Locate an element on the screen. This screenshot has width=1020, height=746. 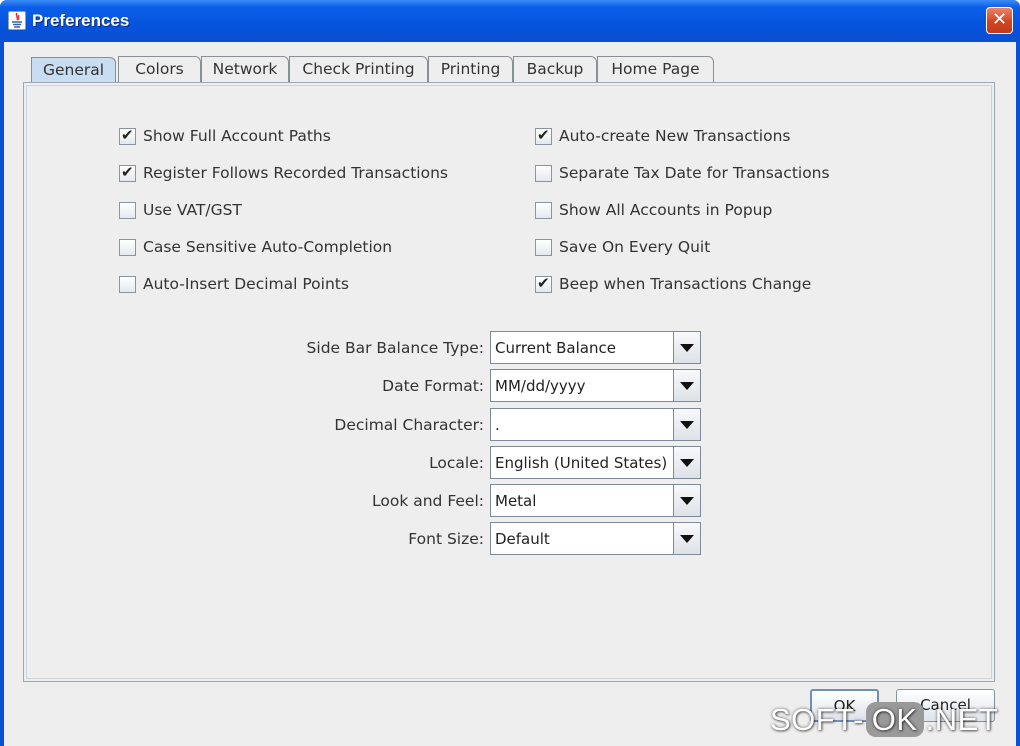
register-follows-recorded-option: ✔ Register Follows Recorded Transactions is located at coordinates (283, 173).